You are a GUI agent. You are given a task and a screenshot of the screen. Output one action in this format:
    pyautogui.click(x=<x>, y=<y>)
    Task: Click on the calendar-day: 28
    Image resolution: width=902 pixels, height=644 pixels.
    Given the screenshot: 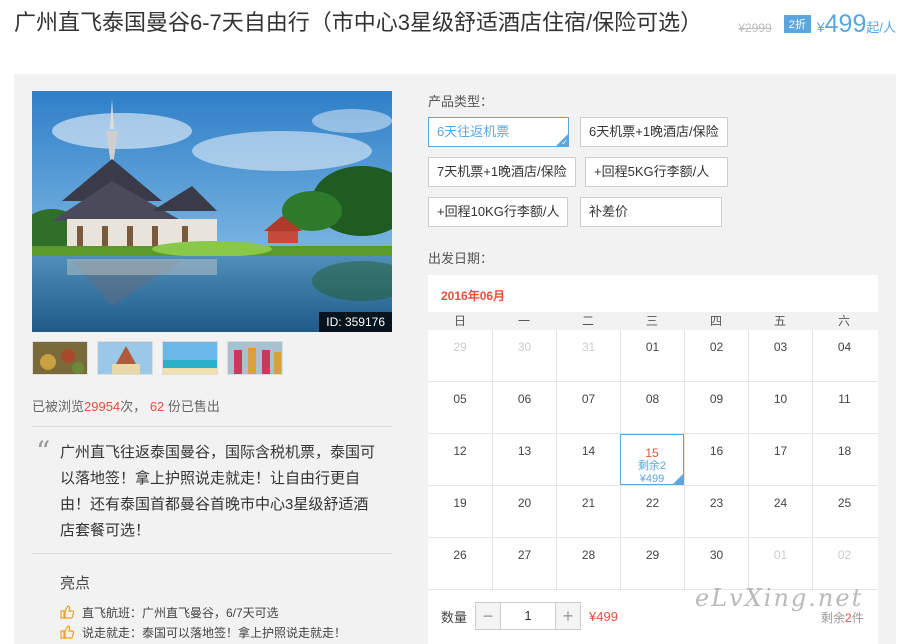 What is the action you would take?
    pyautogui.click(x=588, y=563)
    